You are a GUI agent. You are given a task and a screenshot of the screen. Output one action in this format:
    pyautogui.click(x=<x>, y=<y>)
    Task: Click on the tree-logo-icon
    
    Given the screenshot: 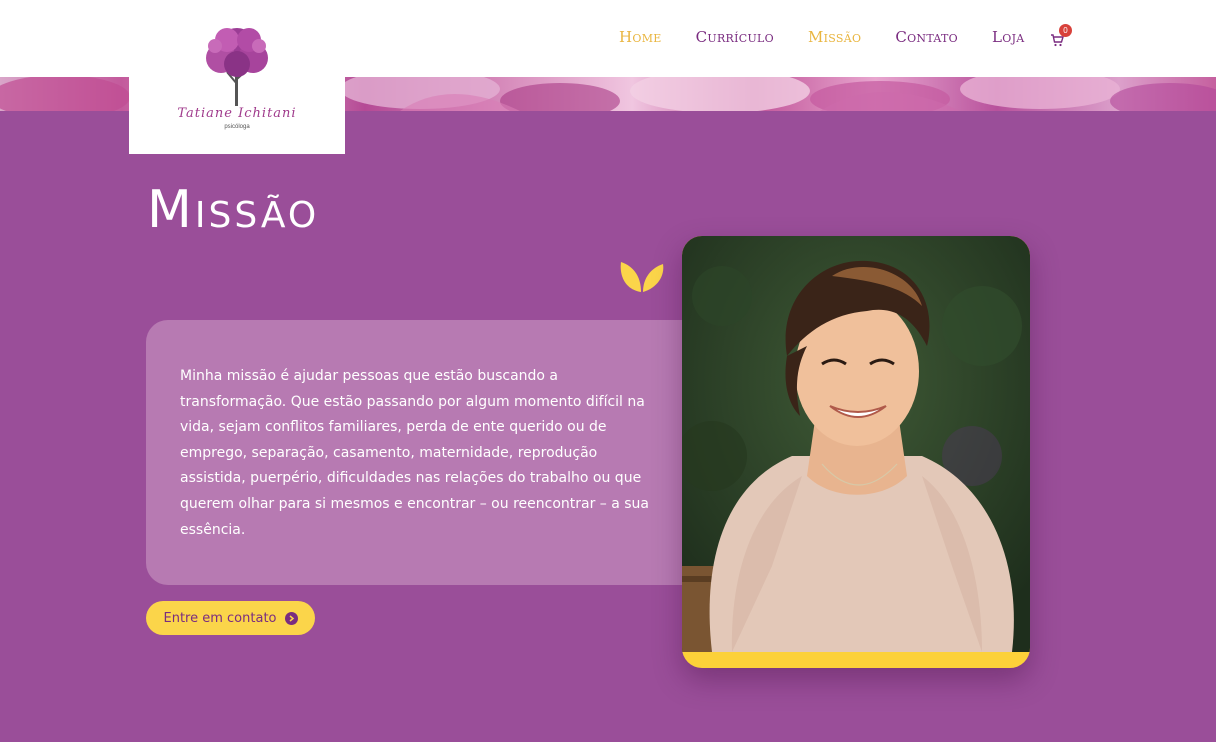 What is the action you would take?
    pyautogui.click(x=237, y=67)
    